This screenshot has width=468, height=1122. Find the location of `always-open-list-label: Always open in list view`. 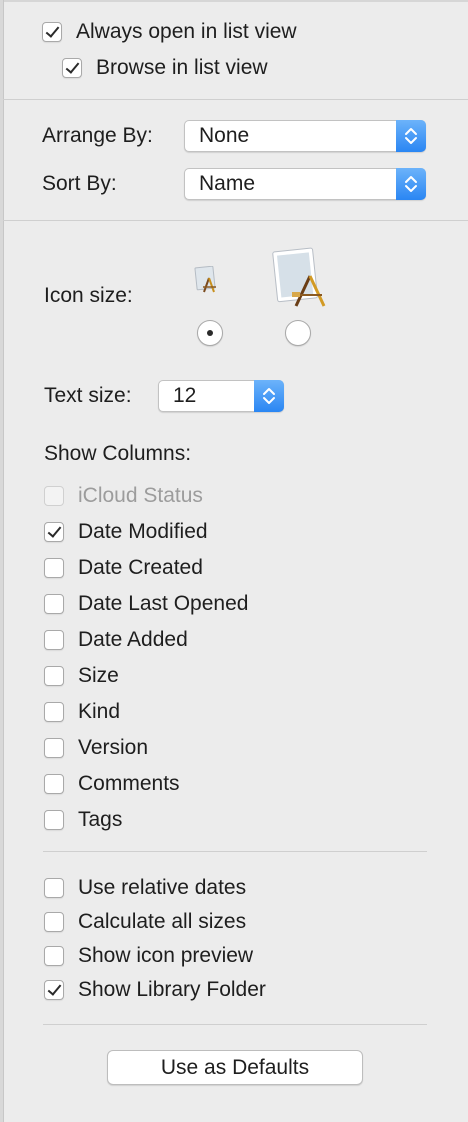

always-open-list-label: Always open in list view is located at coordinates (186, 31).